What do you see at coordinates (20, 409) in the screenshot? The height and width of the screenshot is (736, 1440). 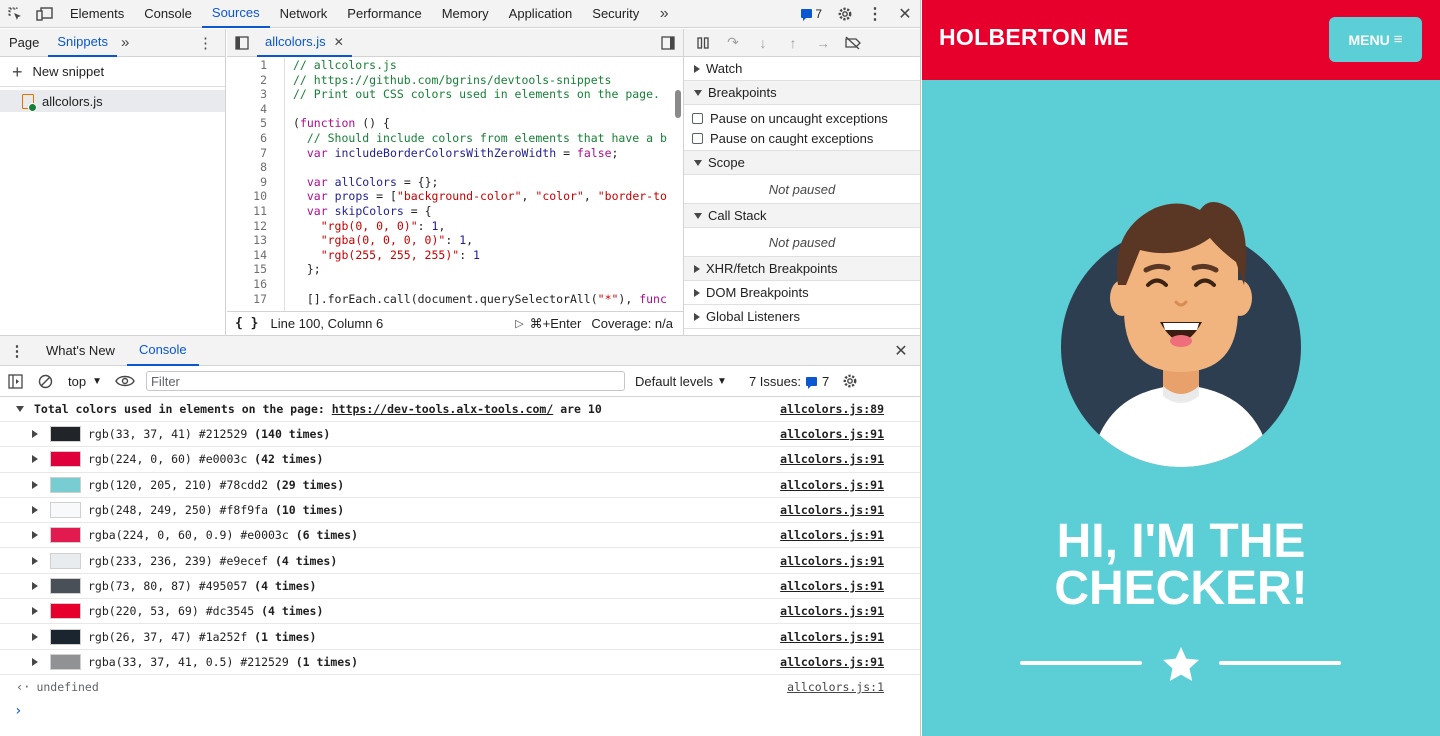 I see `collapse-triangle-icon` at bounding box center [20, 409].